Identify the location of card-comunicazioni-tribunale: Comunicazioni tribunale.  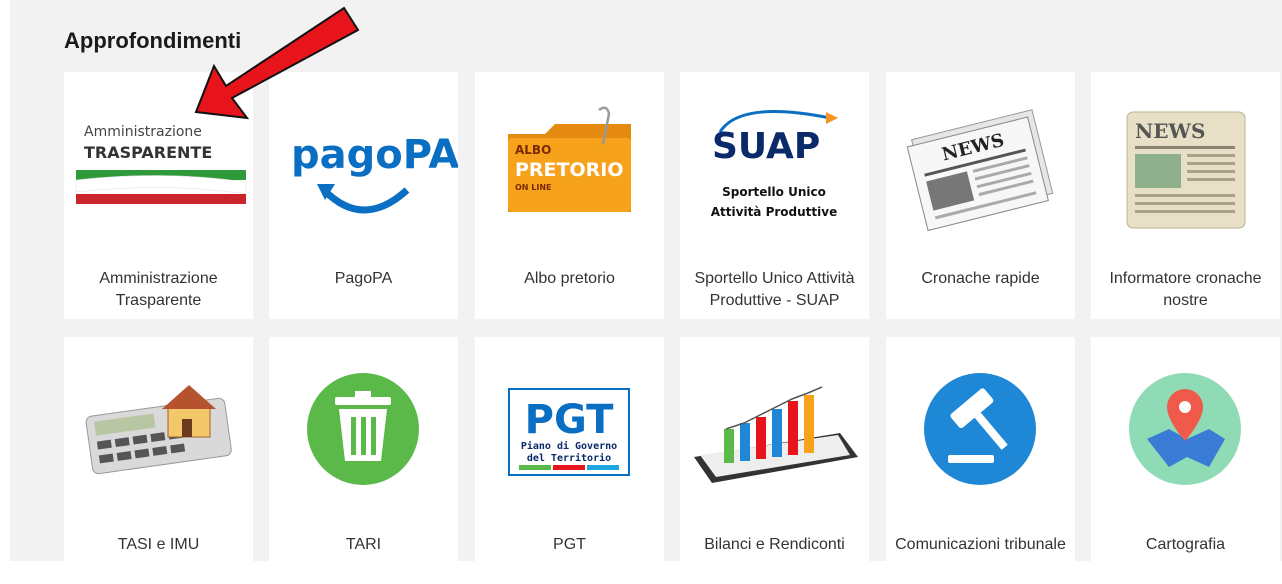
(980, 460).